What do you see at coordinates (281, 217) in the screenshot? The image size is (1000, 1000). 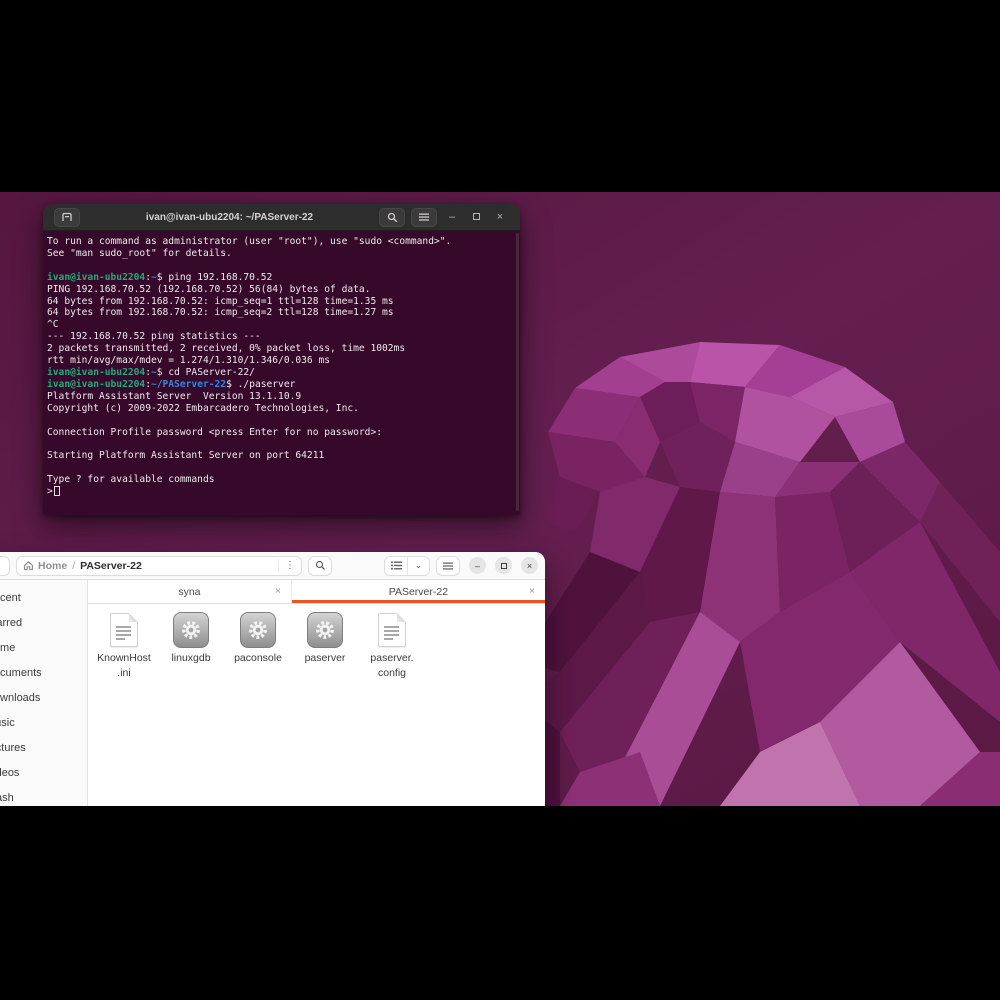 I see `terminal-titlebar: ivan@ivan-ubu2204: ~/PAServer-22 – ×` at bounding box center [281, 217].